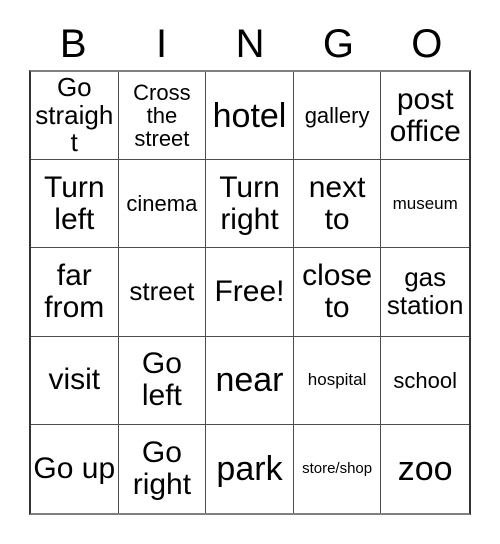 Image resolution: width=500 pixels, height=544 pixels. What do you see at coordinates (338, 44) in the screenshot?
I see `bingo-header-letter-g: G` at bounding box center [338, 44].